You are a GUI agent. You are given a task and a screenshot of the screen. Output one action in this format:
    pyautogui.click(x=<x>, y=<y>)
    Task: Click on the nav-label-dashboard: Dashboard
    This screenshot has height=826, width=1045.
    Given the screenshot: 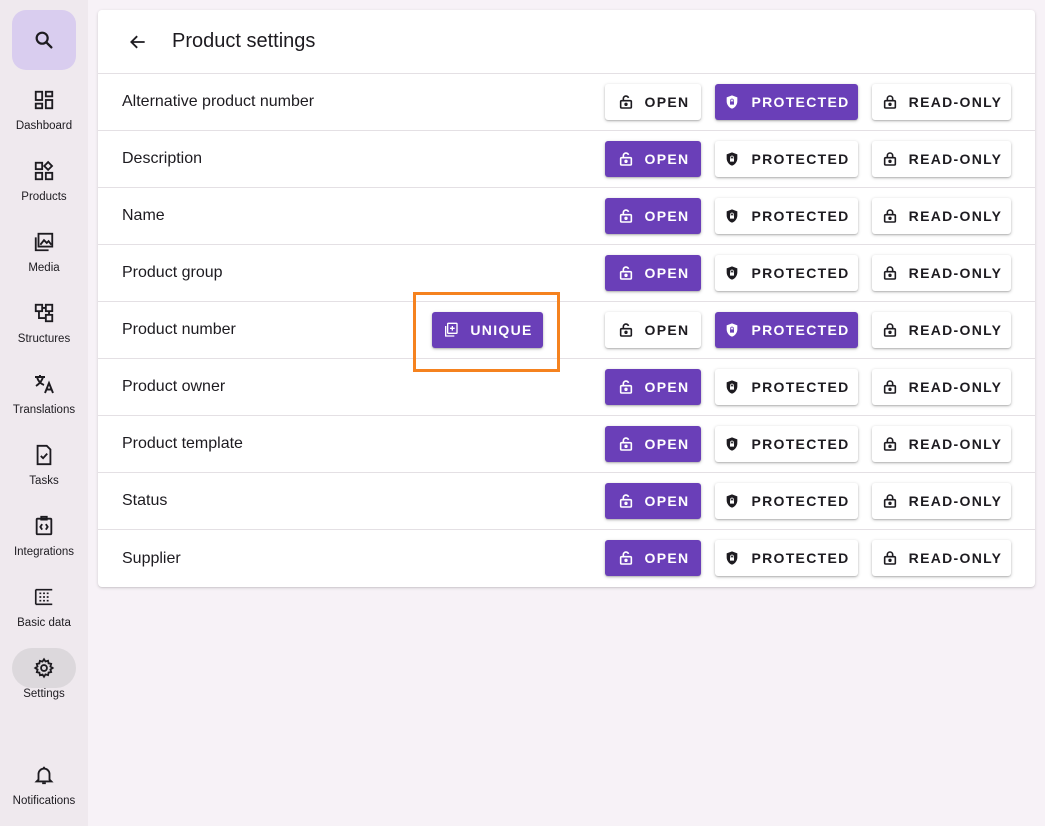 What is the action you would take?
    pyautogui.click(x=44, y=126)
    